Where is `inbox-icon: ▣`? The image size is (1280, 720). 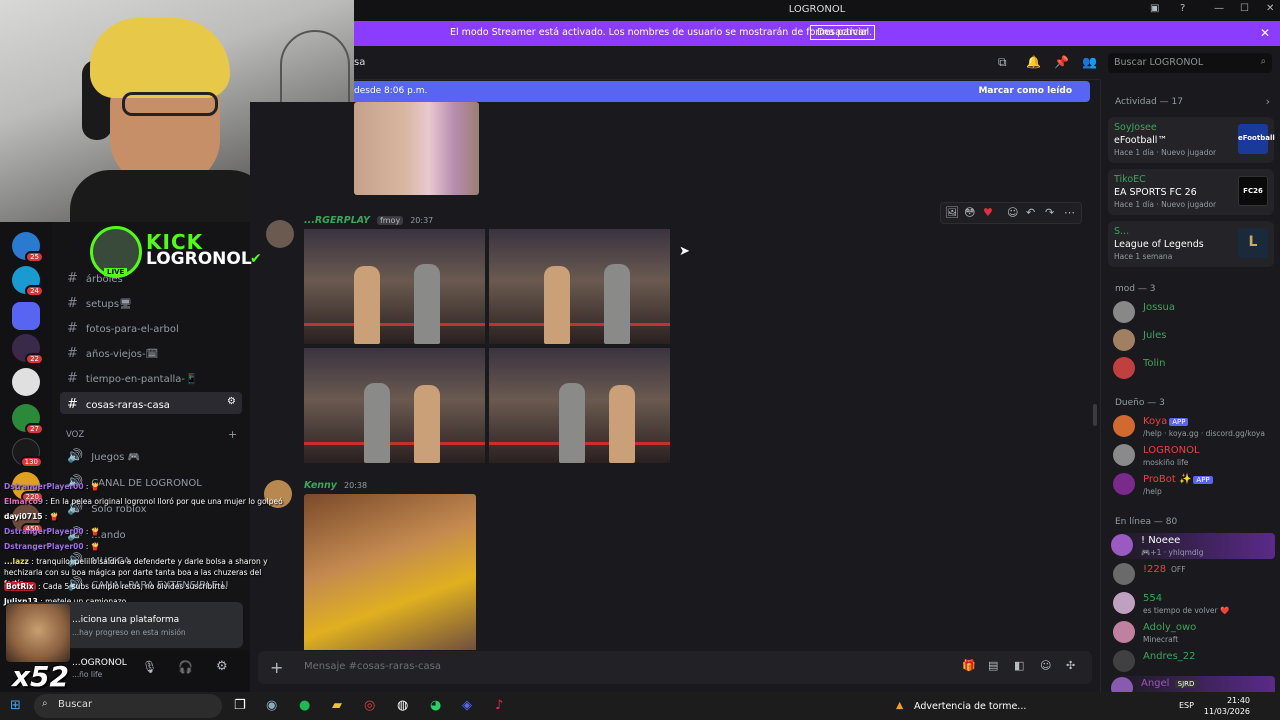
inbox-icon: ▣ is located at coordinates (1154, 8).